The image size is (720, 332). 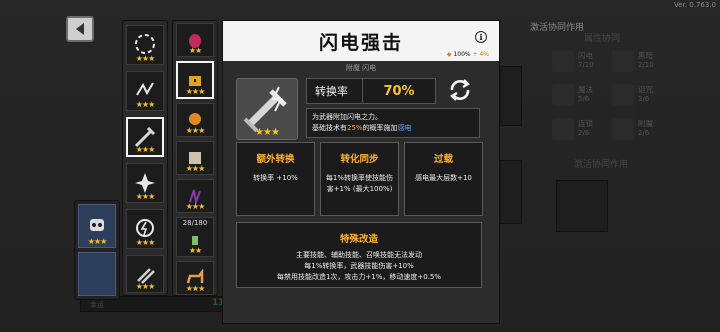 I want to click on version-label: Ver. 0.763.0, so click(x=695, y=5).